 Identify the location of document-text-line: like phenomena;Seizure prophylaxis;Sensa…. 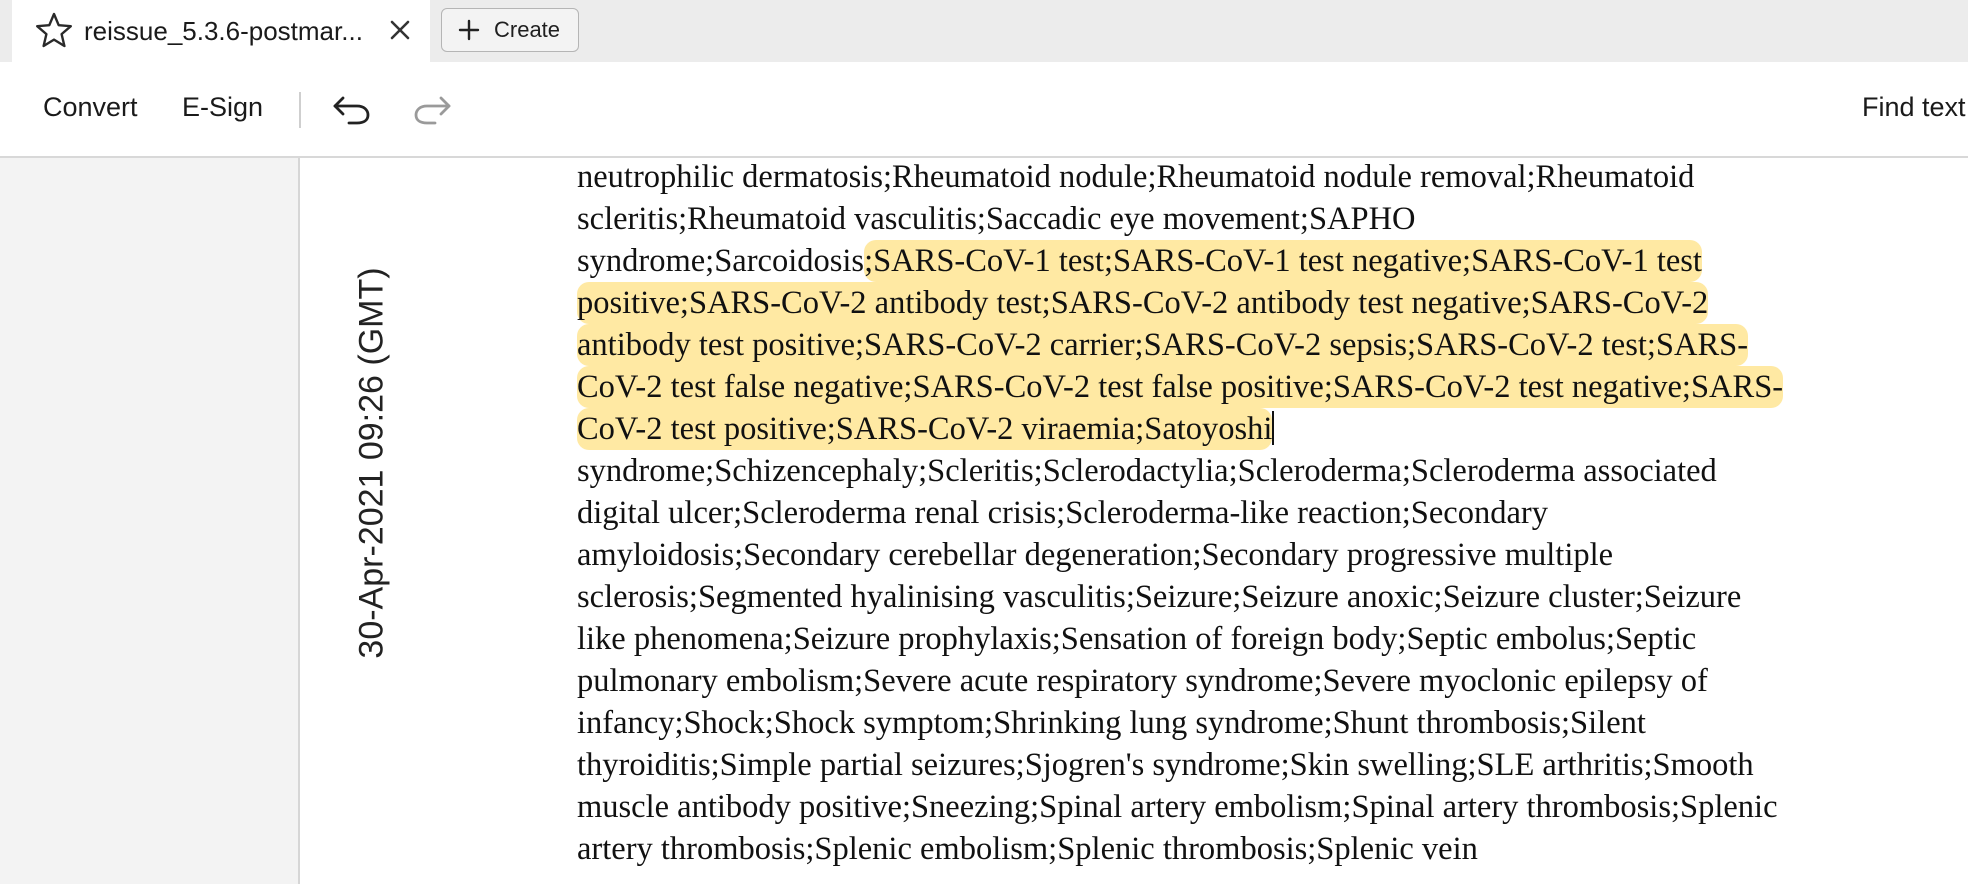
(1272, 639).